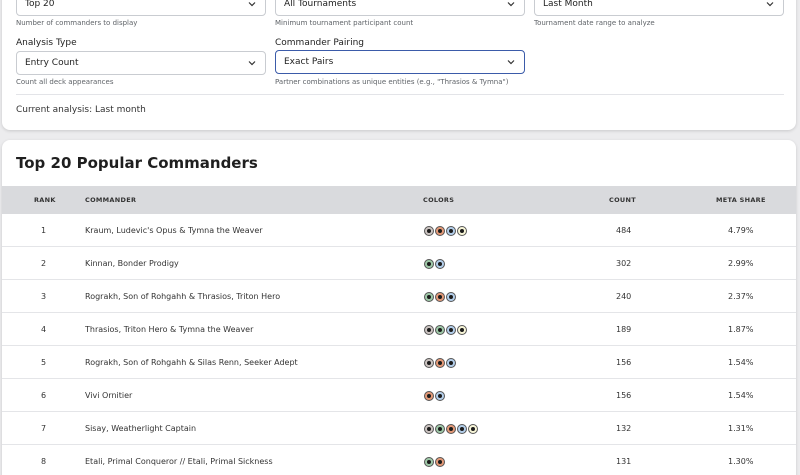 This screenshot has height=475, width=800. I want to click on commander-pairing-select: Exact Pairs, so click(400, 62).